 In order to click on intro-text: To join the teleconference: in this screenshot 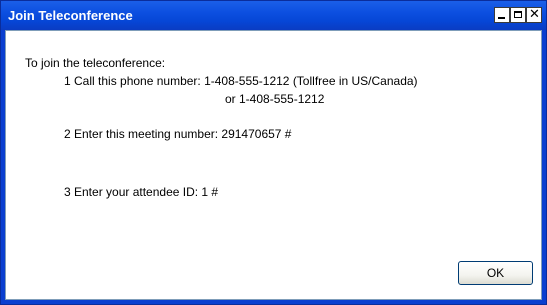, I will do `click(95, 63)`.